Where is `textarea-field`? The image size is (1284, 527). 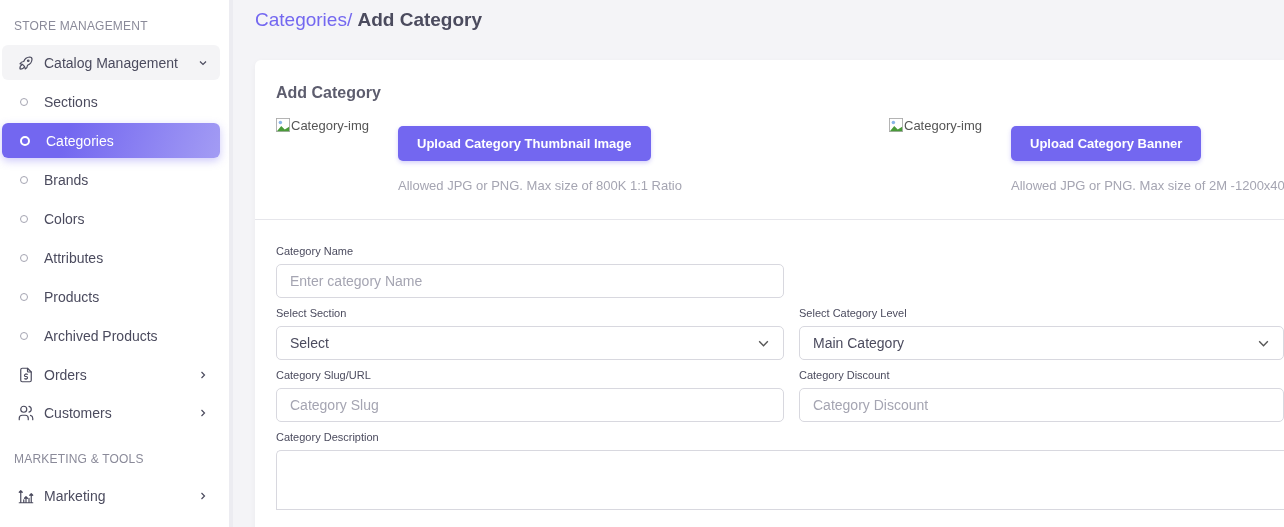 textarea-field is located at coordinates (780, 480).